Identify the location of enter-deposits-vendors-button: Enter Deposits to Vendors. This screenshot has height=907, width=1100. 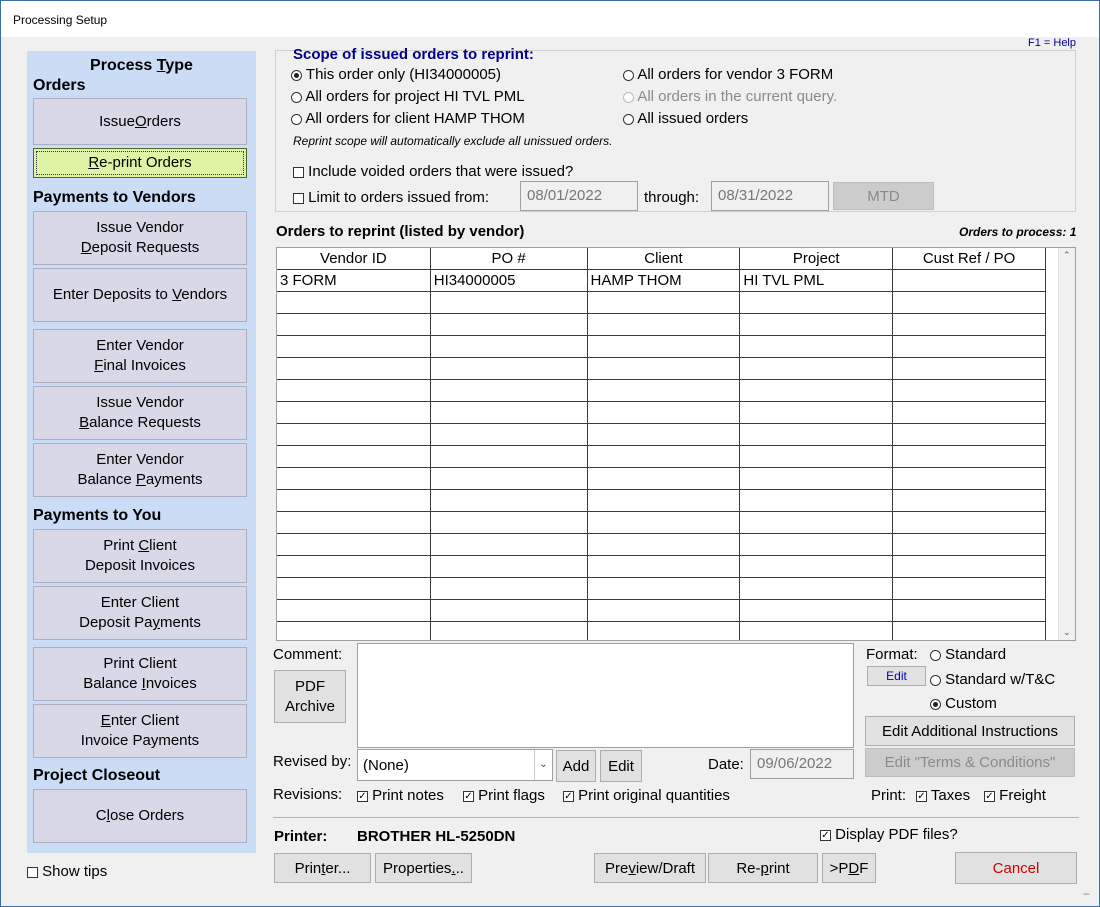
(140, 295).